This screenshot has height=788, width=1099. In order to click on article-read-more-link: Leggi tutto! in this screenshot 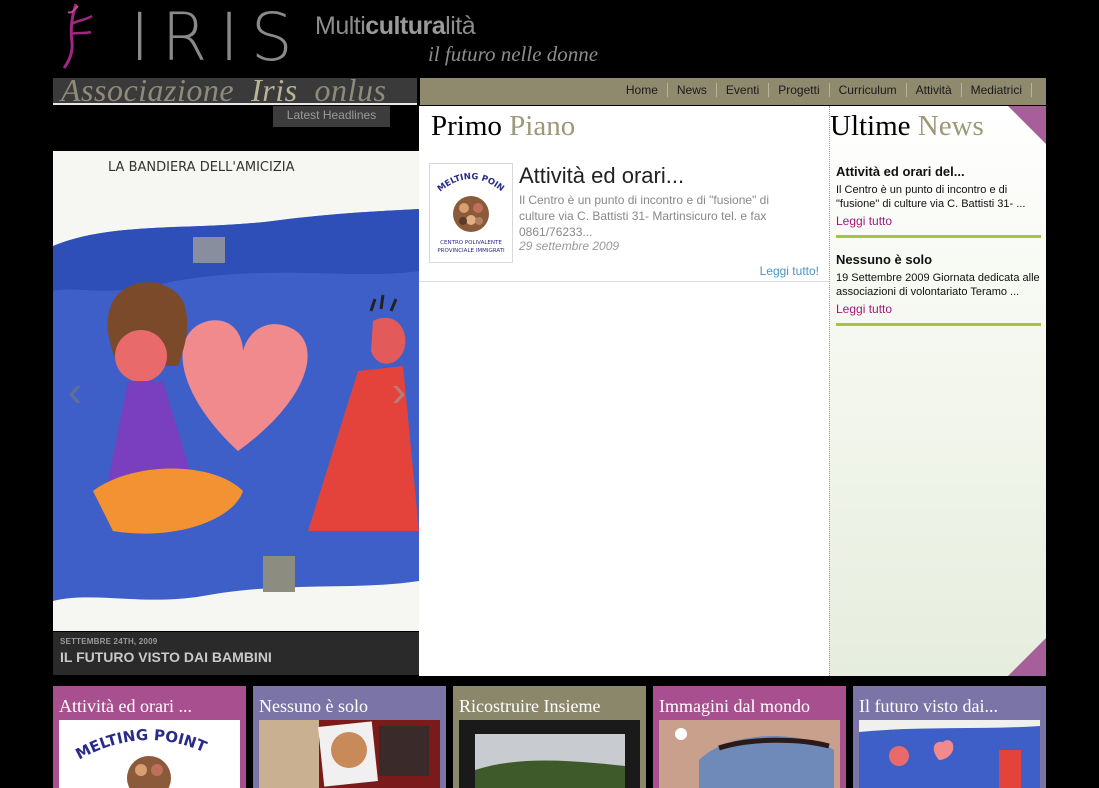, I will do `click(789, 271)`.